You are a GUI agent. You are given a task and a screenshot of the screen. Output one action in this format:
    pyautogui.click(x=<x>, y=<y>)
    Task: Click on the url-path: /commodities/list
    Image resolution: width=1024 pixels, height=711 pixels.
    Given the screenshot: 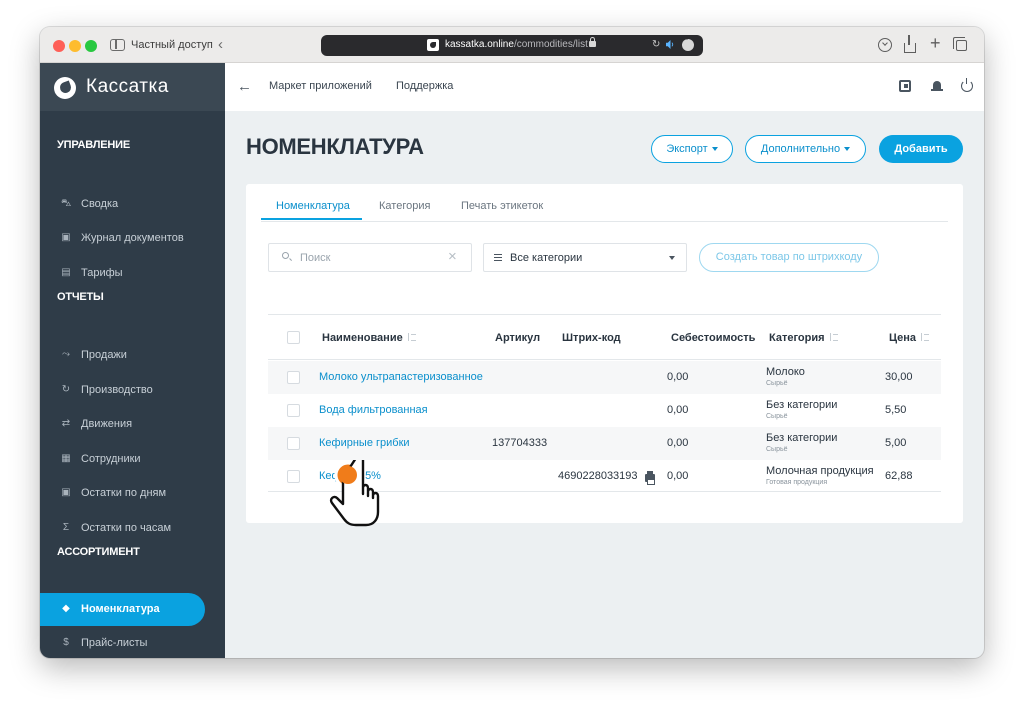 What is the action you would take?
    pyautogui.click(x=550, y=44)
    